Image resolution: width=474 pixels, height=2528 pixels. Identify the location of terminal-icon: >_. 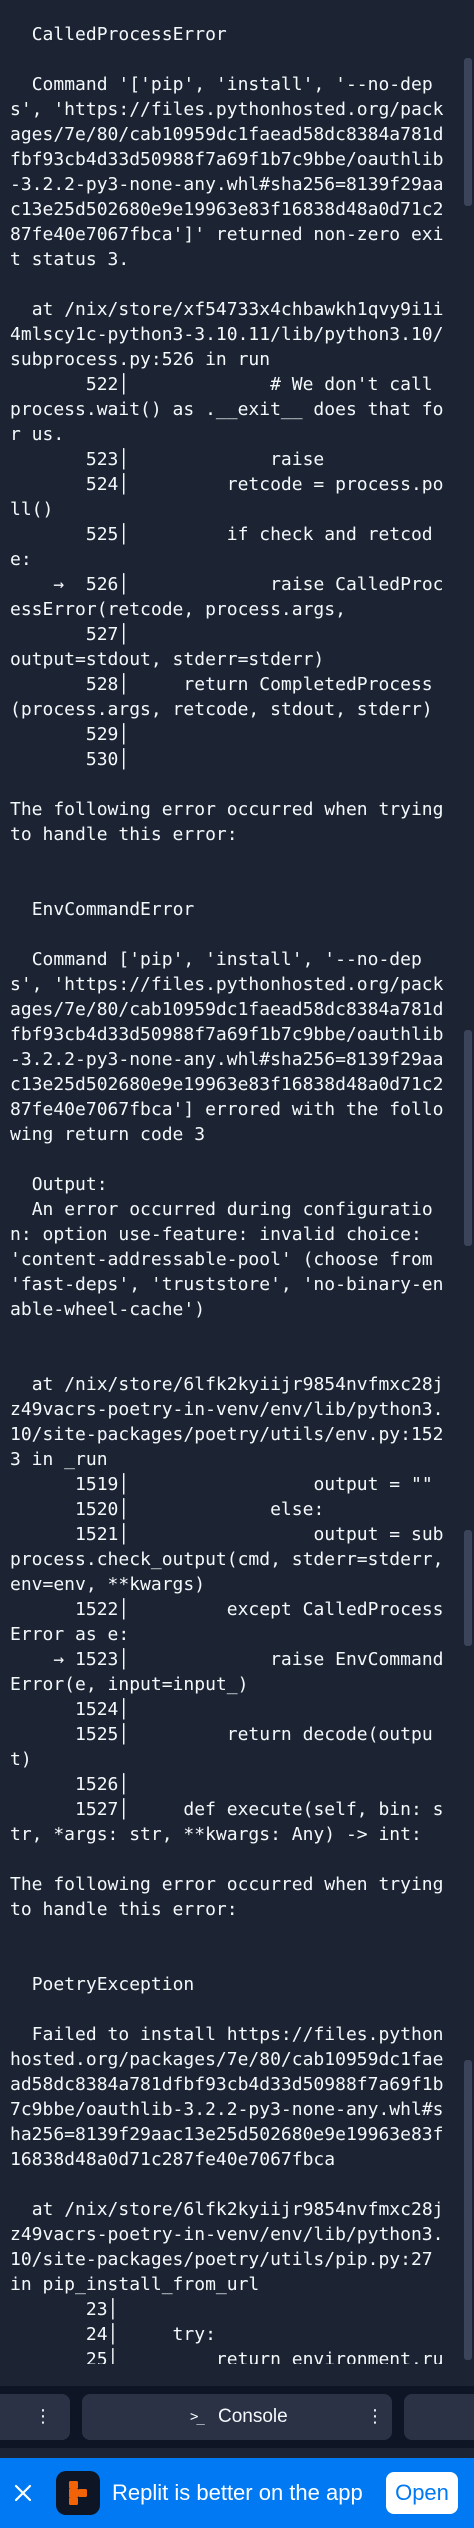
(197, 2417).